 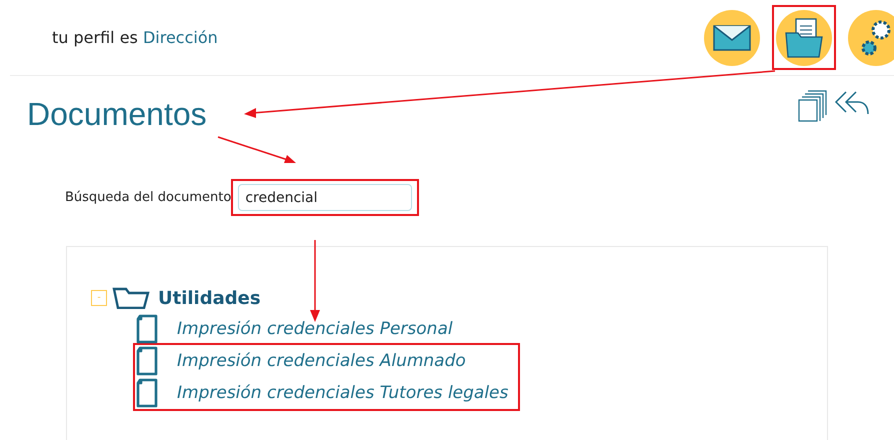 What do you see at coordinates (135, 37) in the screenshot?
I see `profile-text: tu perfil es Dirección` at bounding box center [135, 37].